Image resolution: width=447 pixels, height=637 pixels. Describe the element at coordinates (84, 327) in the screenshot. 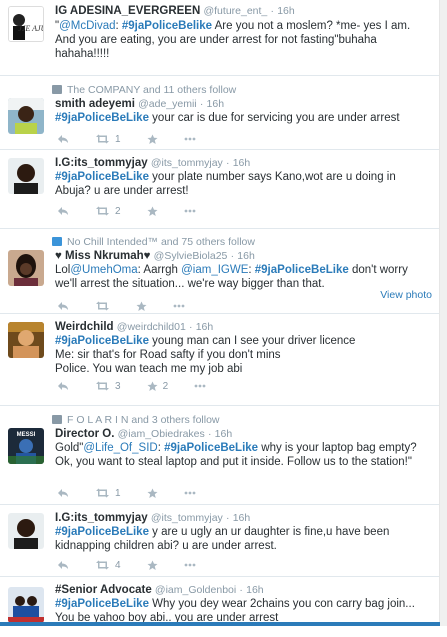

I see `display-name: Weirdchild` at that location.